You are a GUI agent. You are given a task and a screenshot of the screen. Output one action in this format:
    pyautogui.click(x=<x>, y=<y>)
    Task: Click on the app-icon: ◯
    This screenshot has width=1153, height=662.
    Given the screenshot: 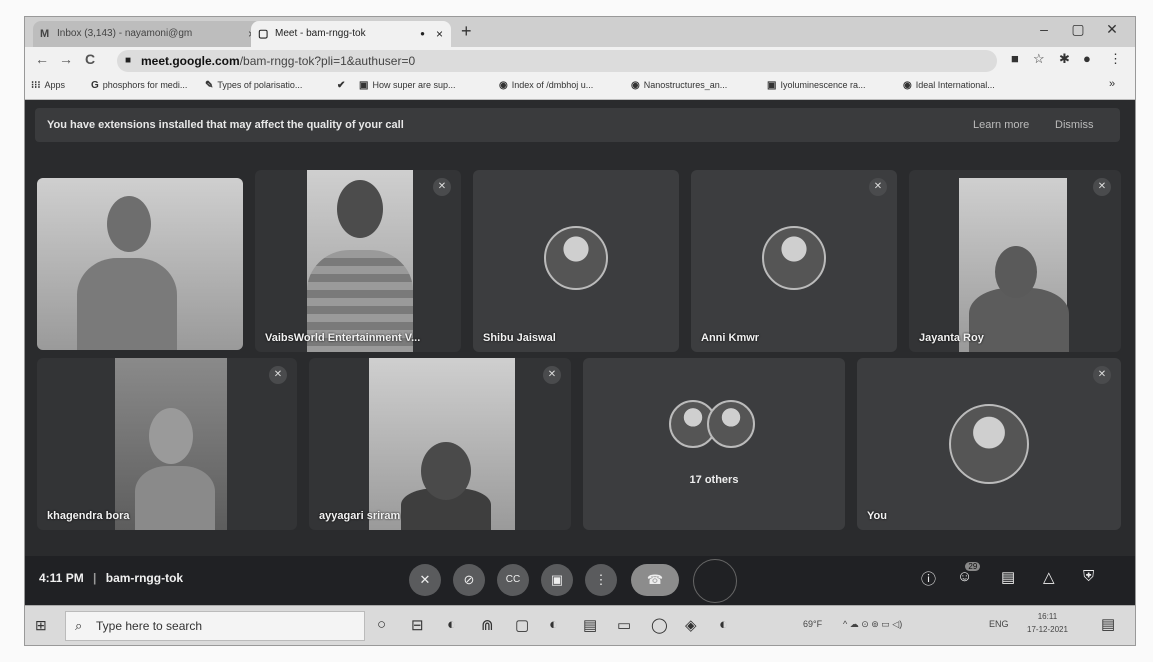 What is the action you would take?
    pyautogui.click(x=659, y=625)
    